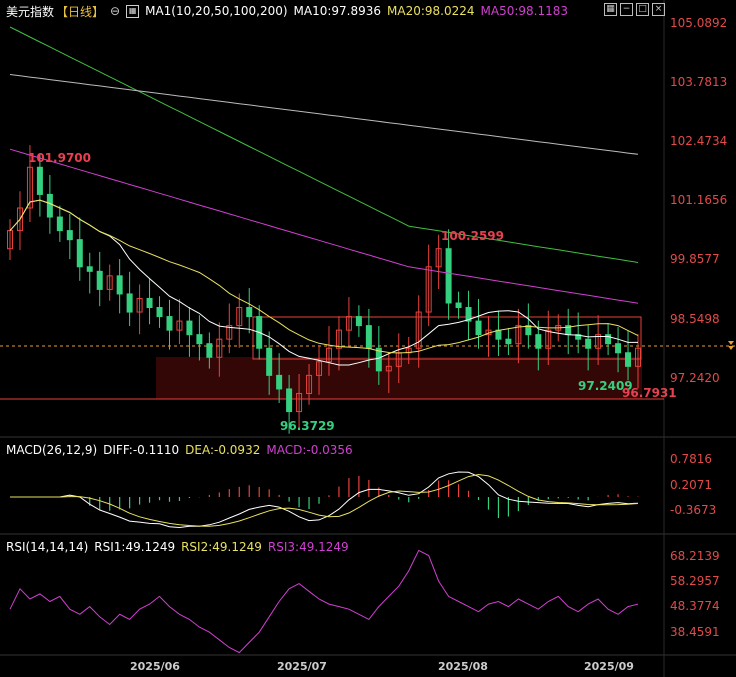 Image resolution: width=736 pixels, height=677 pixels. Describe the element at coordinates (699, 82) in the screenshot. I see `price-axis-2: 103.7813` at that location.